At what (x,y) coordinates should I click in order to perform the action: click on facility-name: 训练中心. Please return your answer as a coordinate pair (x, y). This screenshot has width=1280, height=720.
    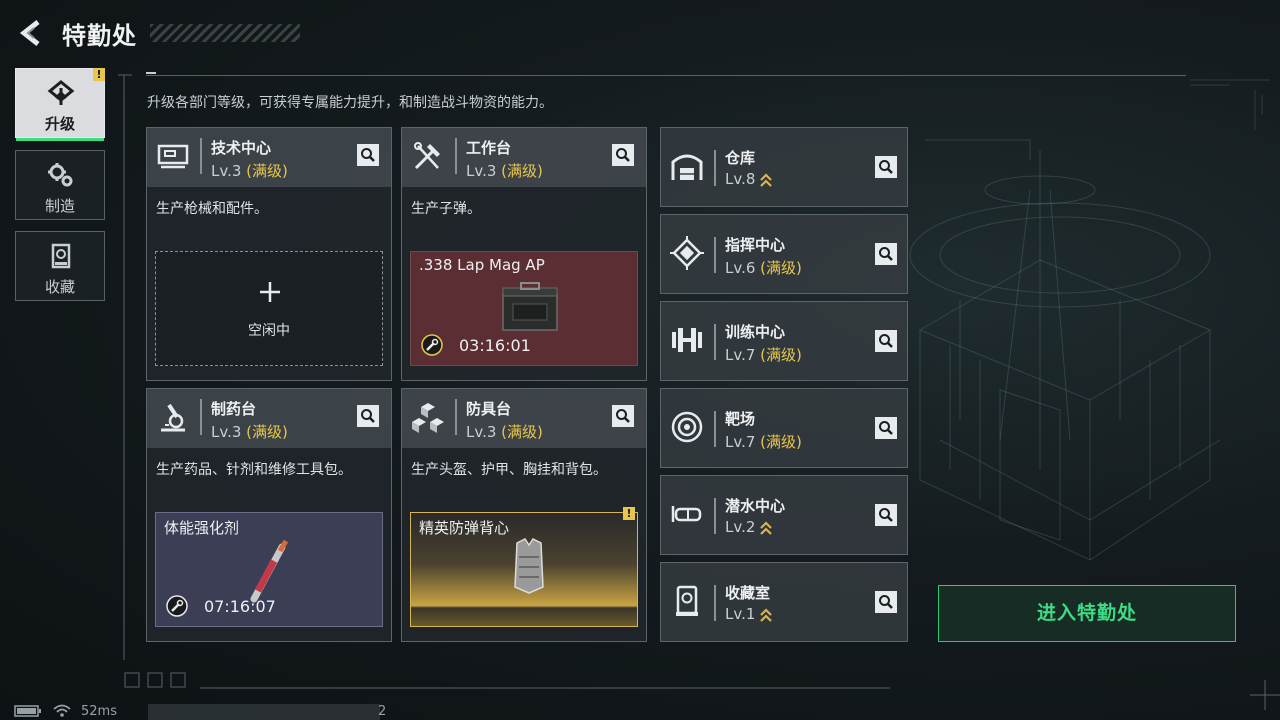
    Looking at the image, I should click on (755, 332).